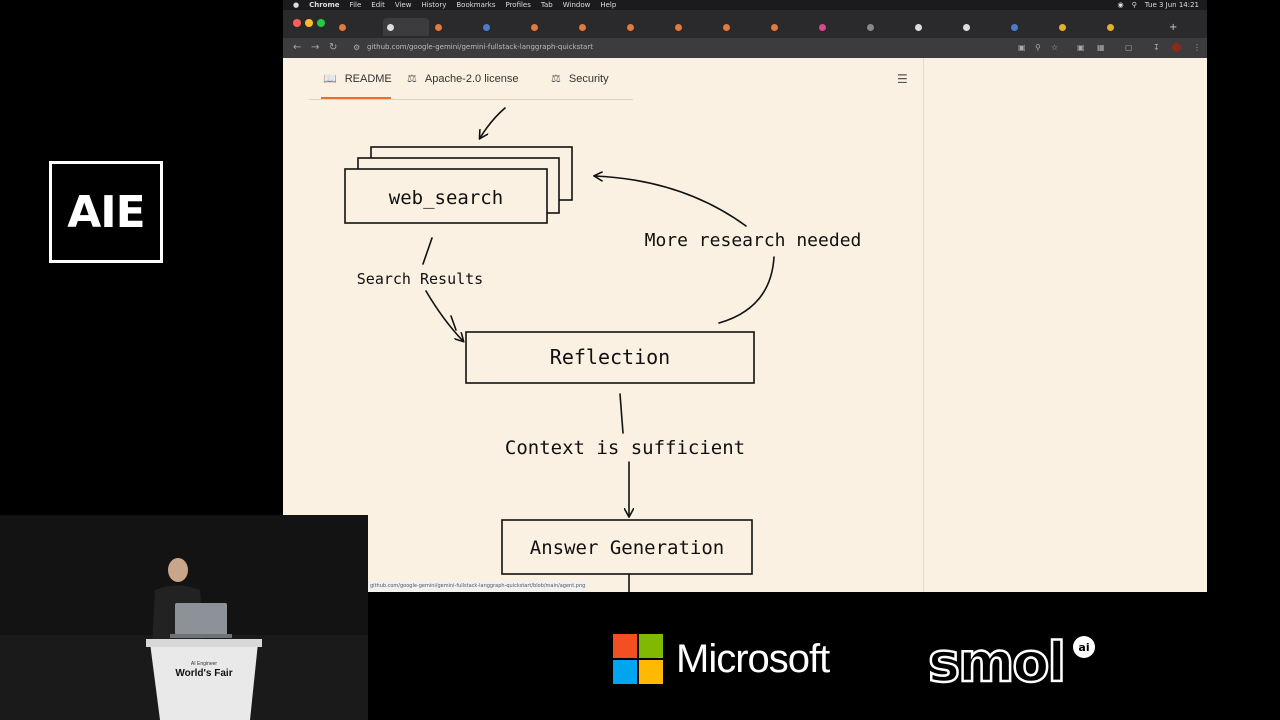  I want to click on sidebar-icon: ▢, so click(1129, 47).